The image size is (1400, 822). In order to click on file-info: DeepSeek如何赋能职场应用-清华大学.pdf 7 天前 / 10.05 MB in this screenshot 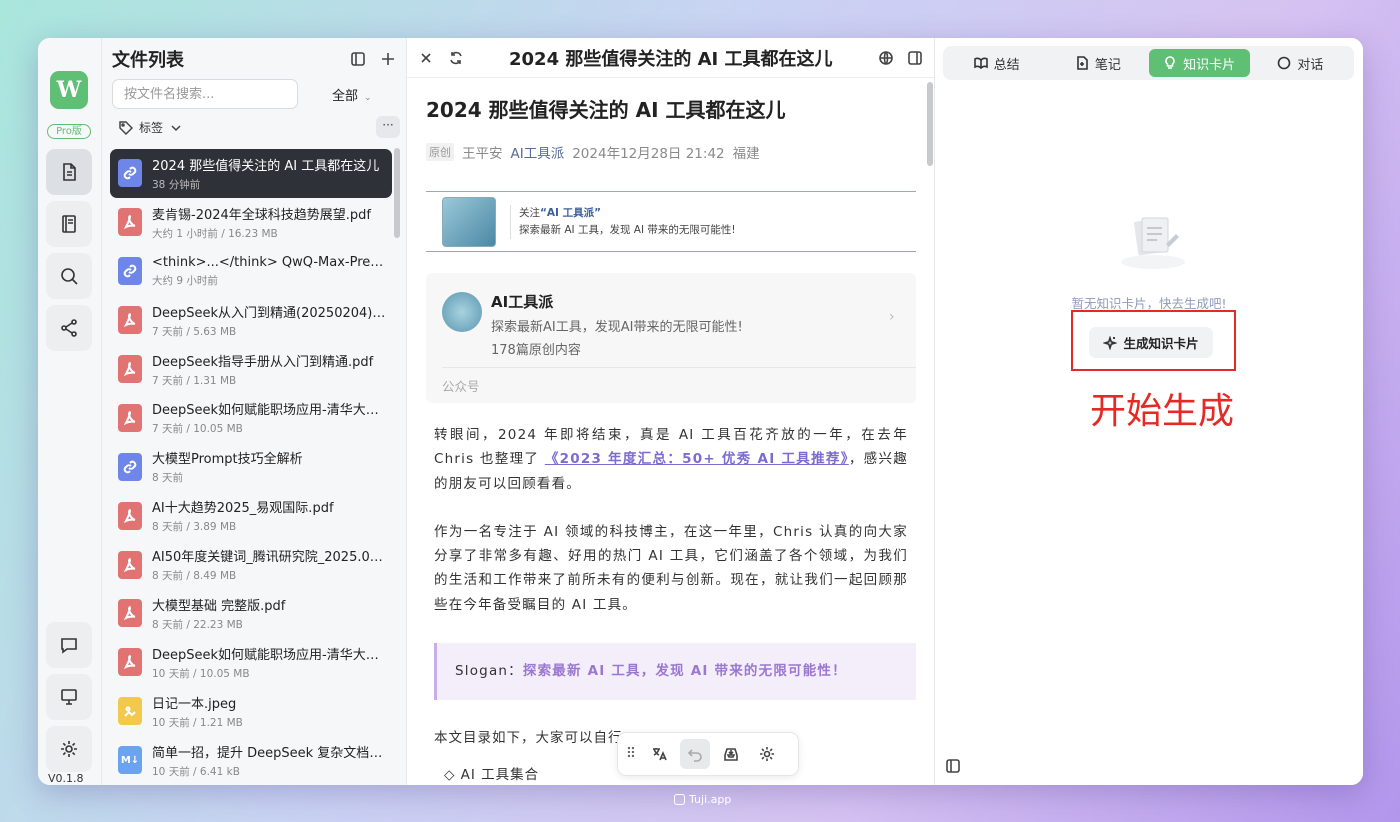, I will do `click(269, 417)`.